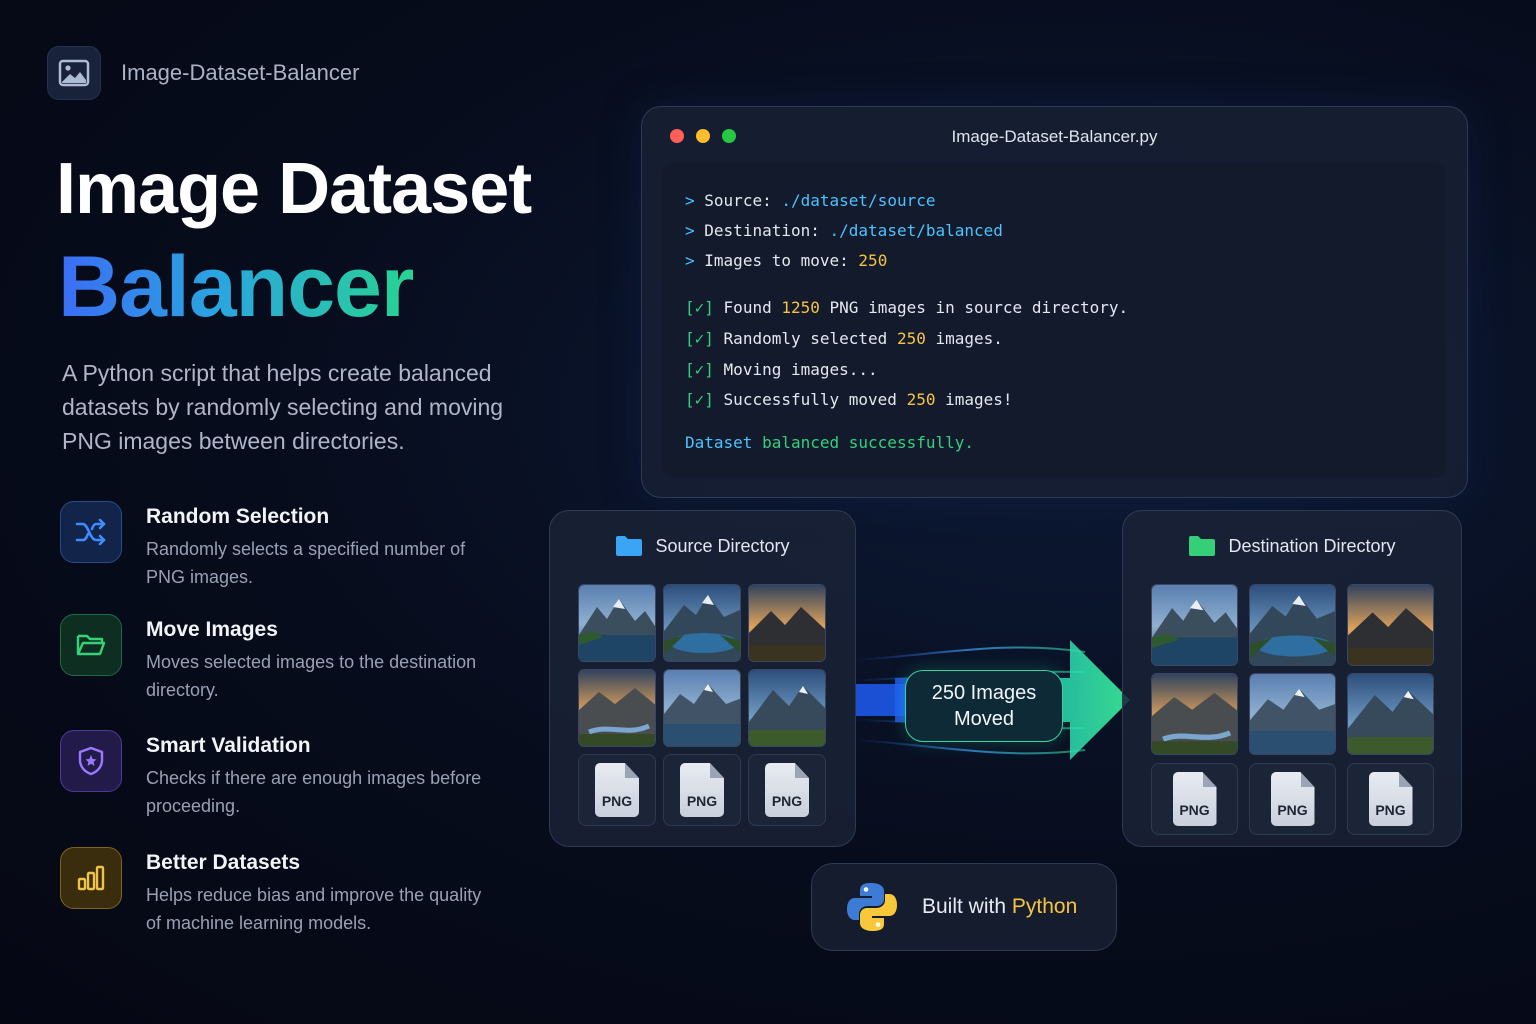  I want to click on moved-text-post: images!, so click(979, 399).